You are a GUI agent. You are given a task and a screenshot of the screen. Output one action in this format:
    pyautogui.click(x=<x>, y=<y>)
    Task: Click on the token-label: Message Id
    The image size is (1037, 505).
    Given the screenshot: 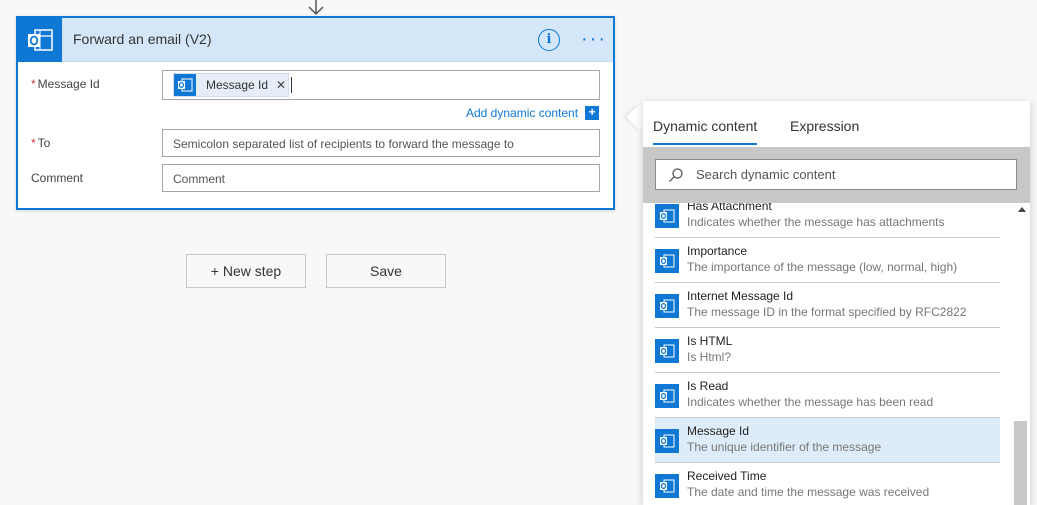 What is the action you would take?
    pyautogui.click(x=237, y=85)
    